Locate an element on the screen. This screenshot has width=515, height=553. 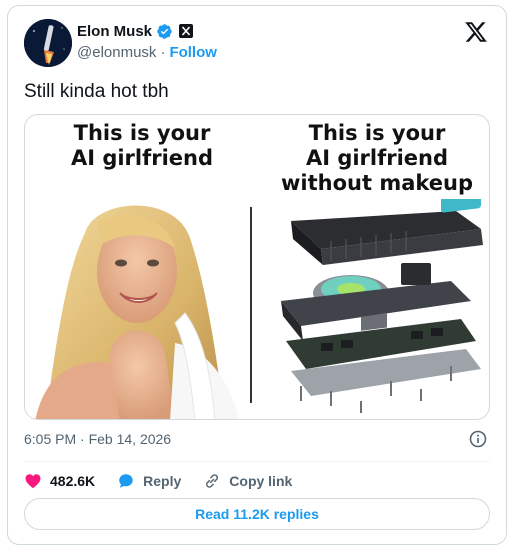
follow-button: Follow is located at coordinates (193, 52).